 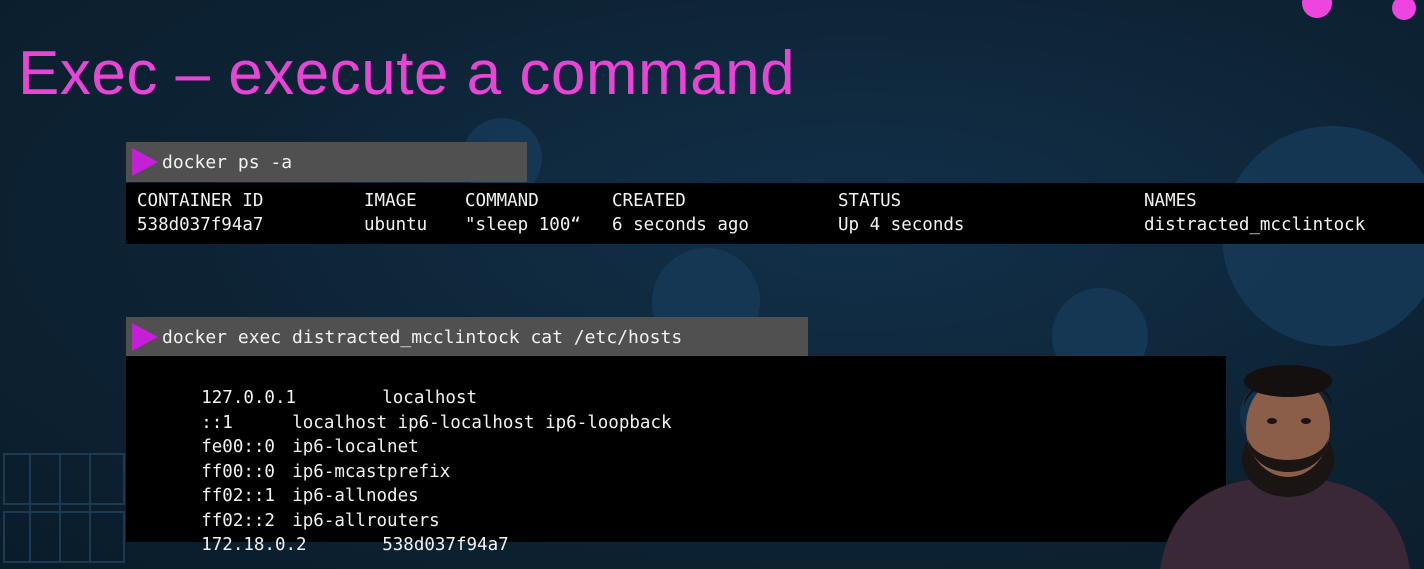 I want to click on ps-header-command: COMMAND, so click(x=502, y=201).